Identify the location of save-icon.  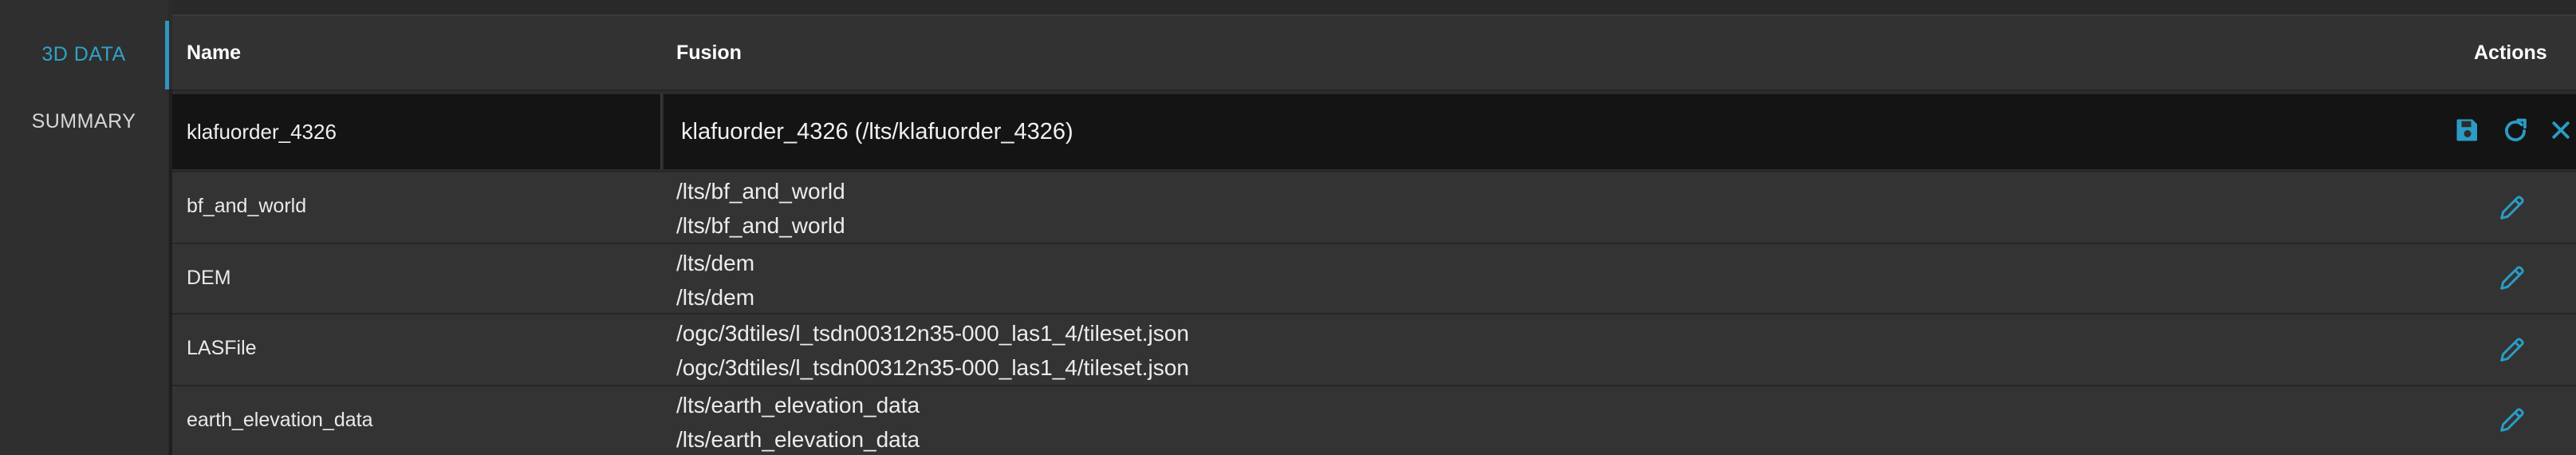
(2467, 130).